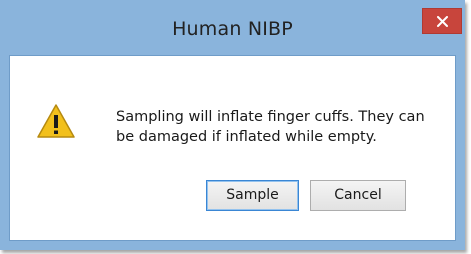 The image size is (471, 254). I want to click on warning-icon, so click(56, 121).